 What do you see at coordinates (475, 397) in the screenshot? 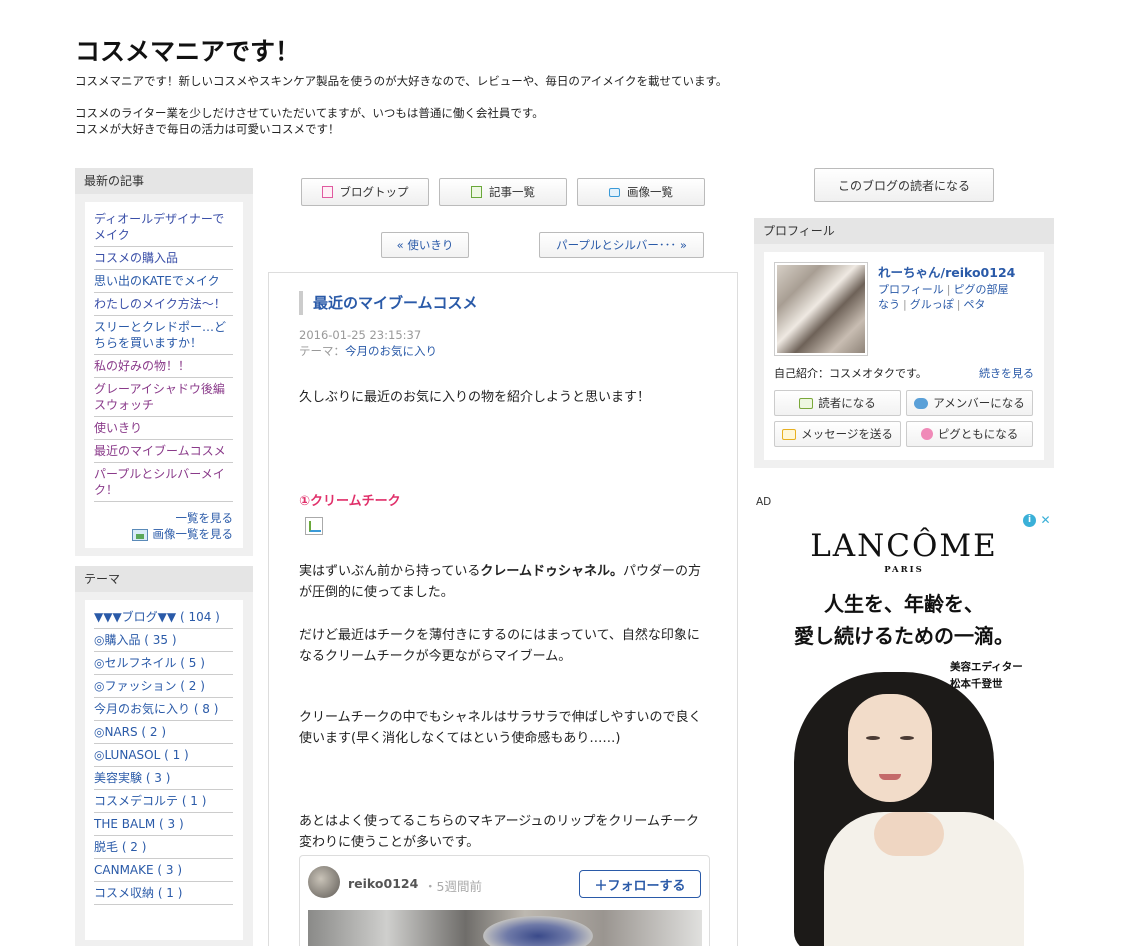
I see `article-intro: 久しぶりに最近のお気に入りの物を紹介しようと思います！` at bounding box center [475, 397].